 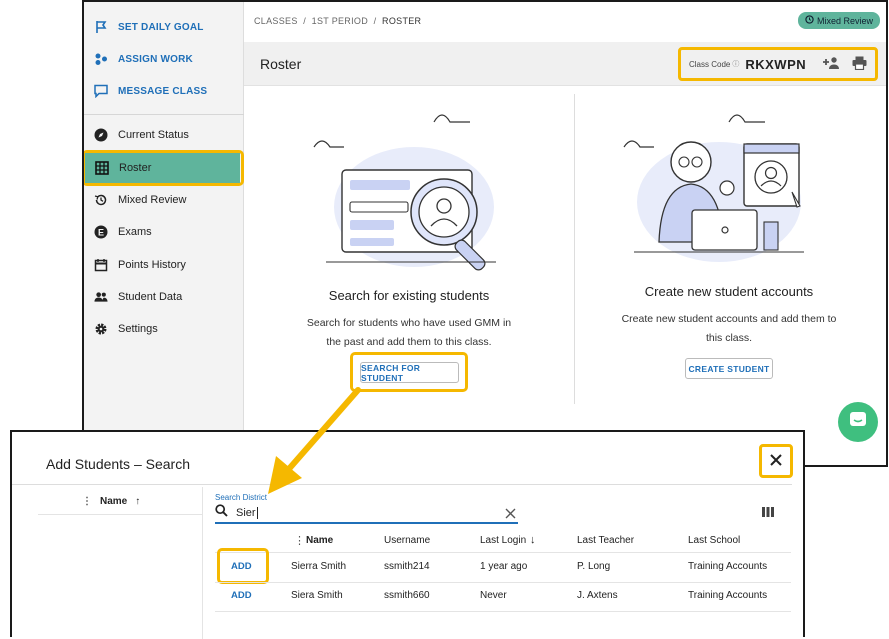 What do you see at coordinates (402, 484) in the screenshot?
I see `dialog-divider` at bounding box center [402, 484].